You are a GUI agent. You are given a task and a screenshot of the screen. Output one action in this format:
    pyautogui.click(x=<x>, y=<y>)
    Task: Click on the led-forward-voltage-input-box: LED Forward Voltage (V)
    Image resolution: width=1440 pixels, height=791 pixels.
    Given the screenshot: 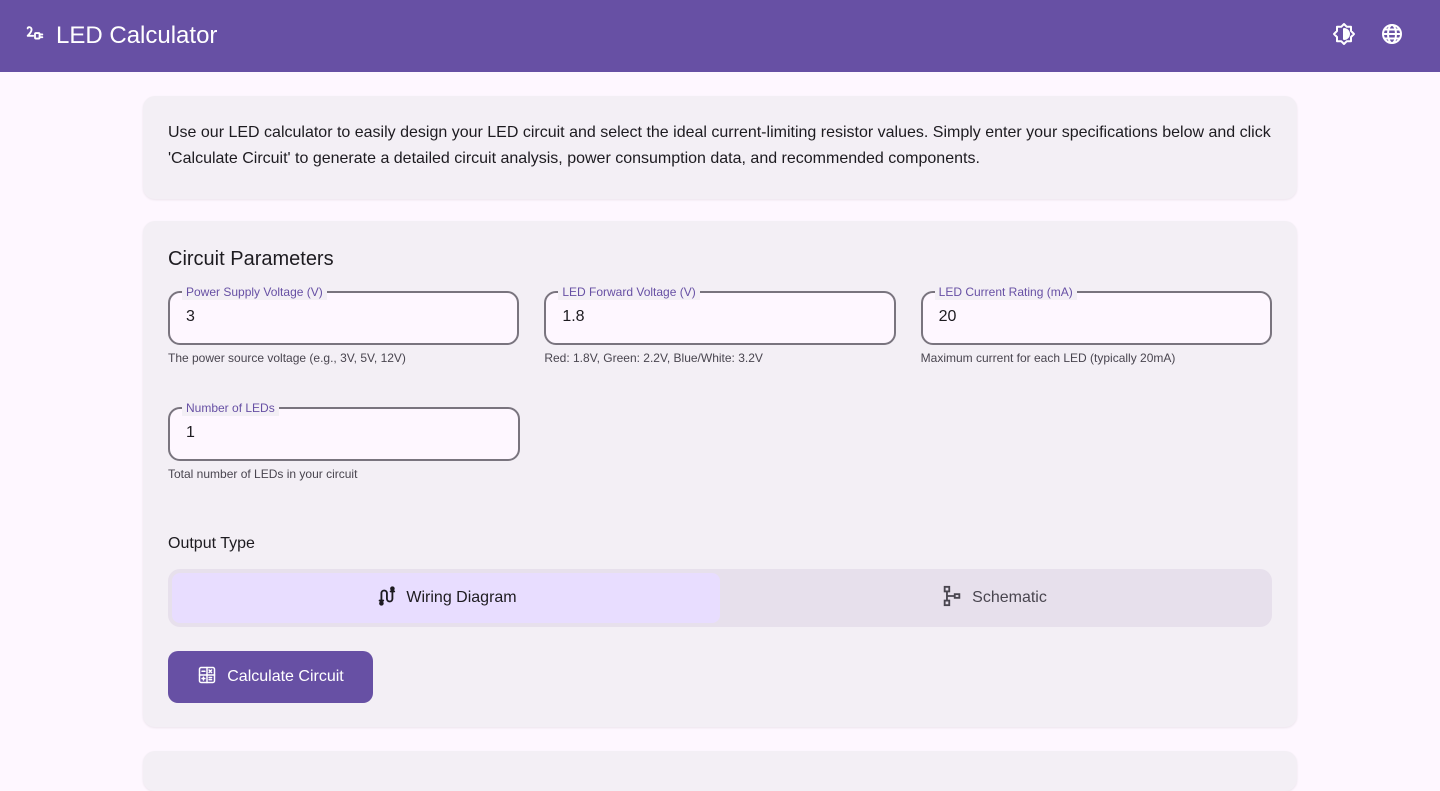 What is the action you would take?
    pyautogui.click(x=720, y=314)
    